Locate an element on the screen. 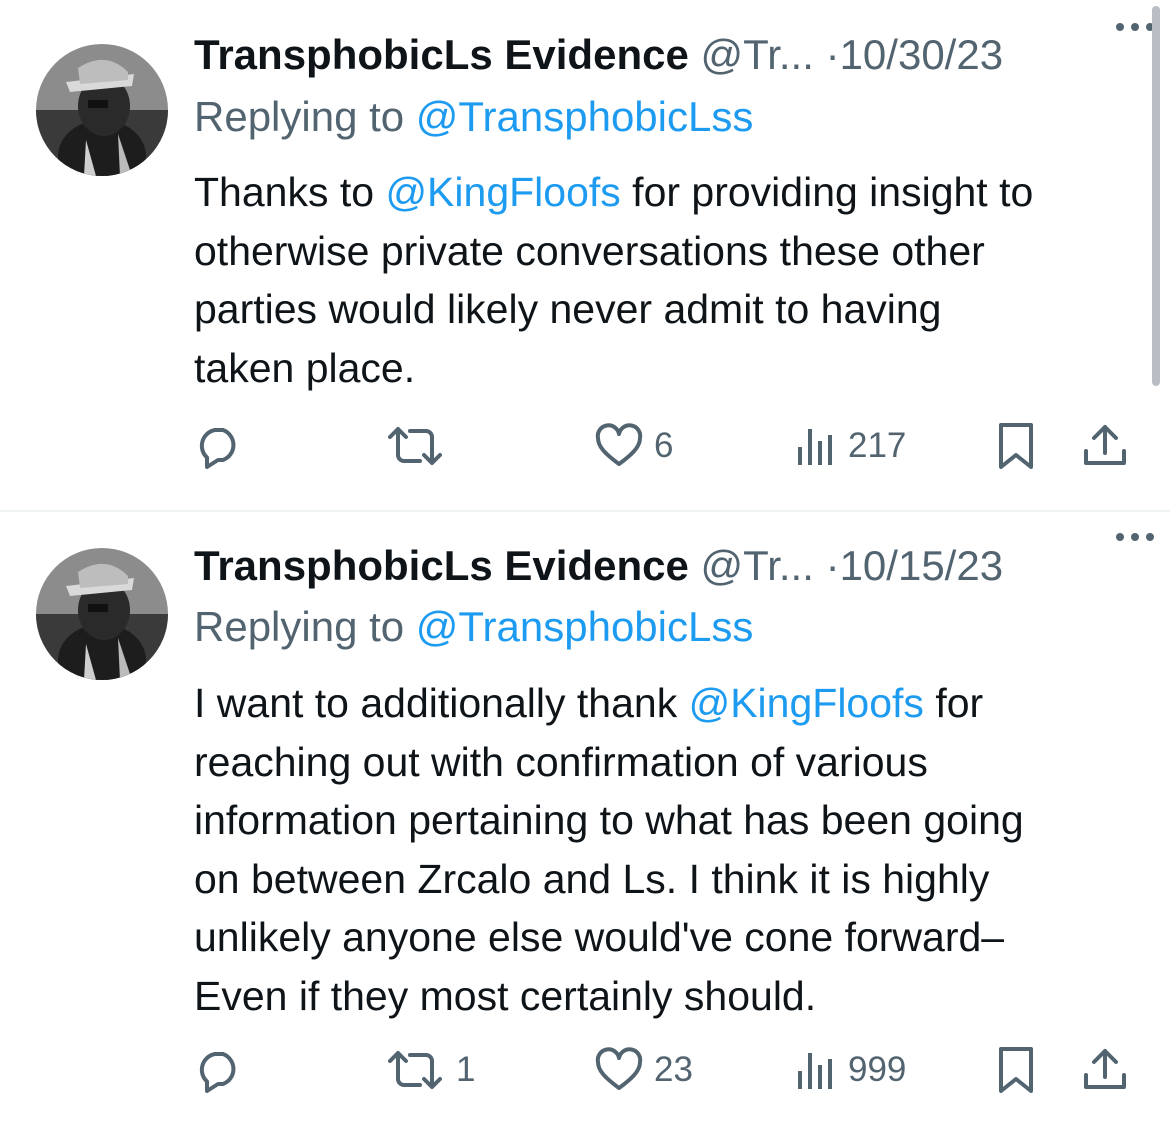 Image resolution: width=1170 pixels, height=1134 pixels. tweet-date: 10/15/23 is located at coordinates (922, 565).